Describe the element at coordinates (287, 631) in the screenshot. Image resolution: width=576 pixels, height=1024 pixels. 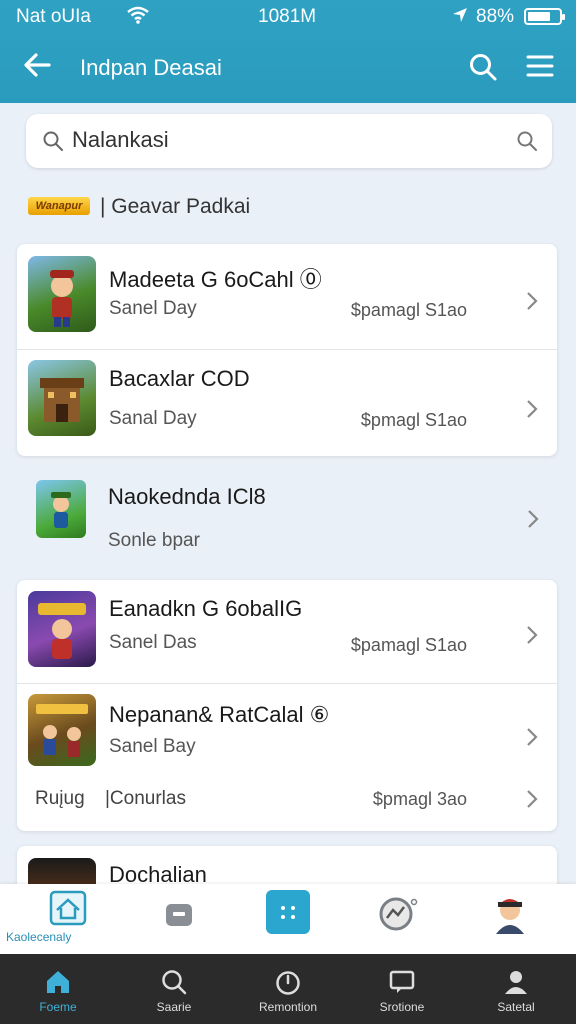
I see `list-item: Eanadkn G 6obalIG Sanel Das $pamagl S1ao` at that location.